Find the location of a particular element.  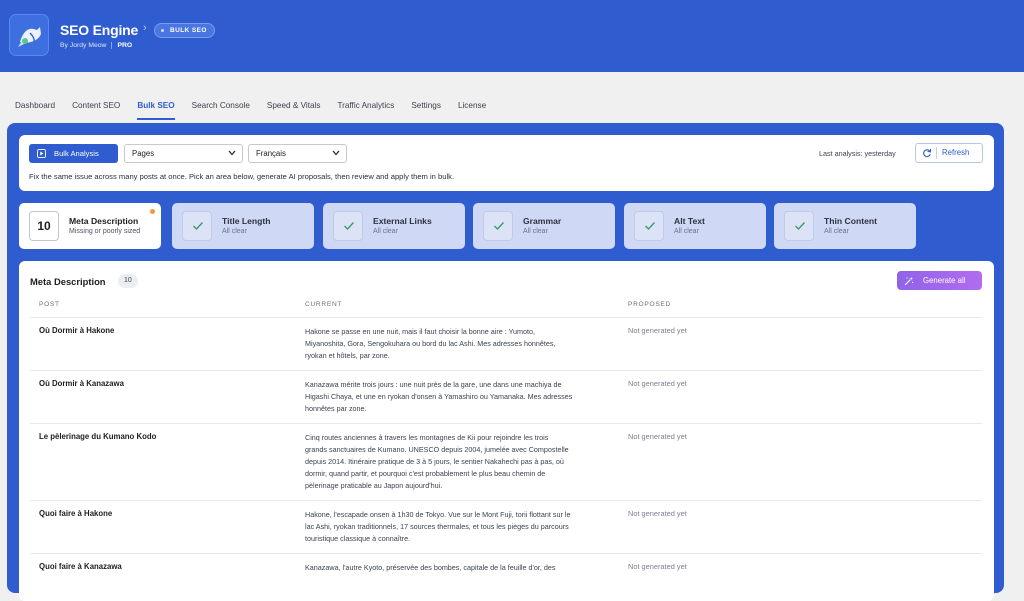

post-type-select: Pages is located at coordinates (183, 153).